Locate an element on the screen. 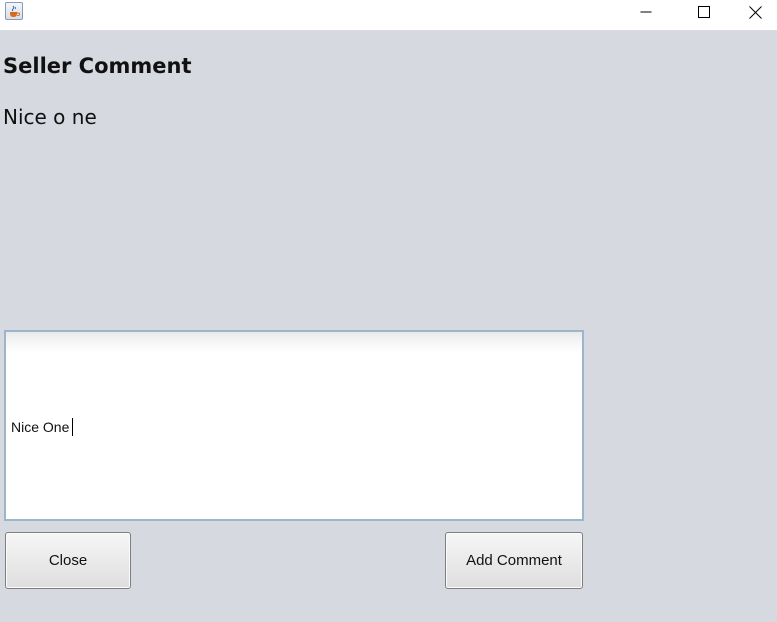 Image resolution: width=777 pixels, height=622 pixels. maximize-icon is located at coordinates (704, 12).